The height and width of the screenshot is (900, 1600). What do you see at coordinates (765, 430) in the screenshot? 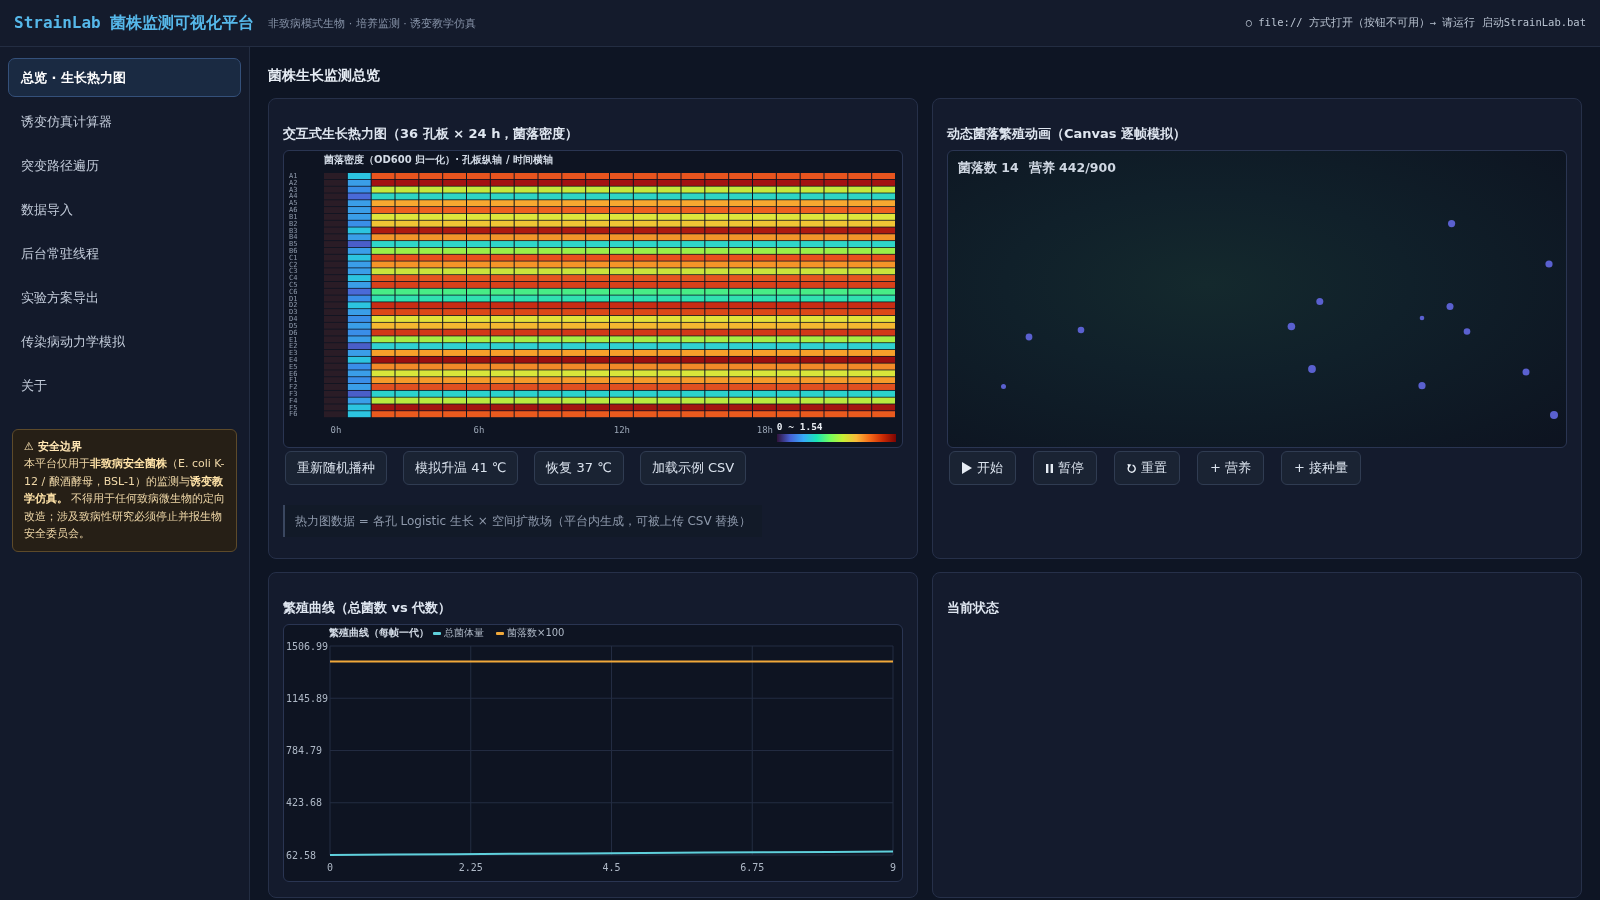
I see `axis-label: 18h` at bounding box center [765, 430].